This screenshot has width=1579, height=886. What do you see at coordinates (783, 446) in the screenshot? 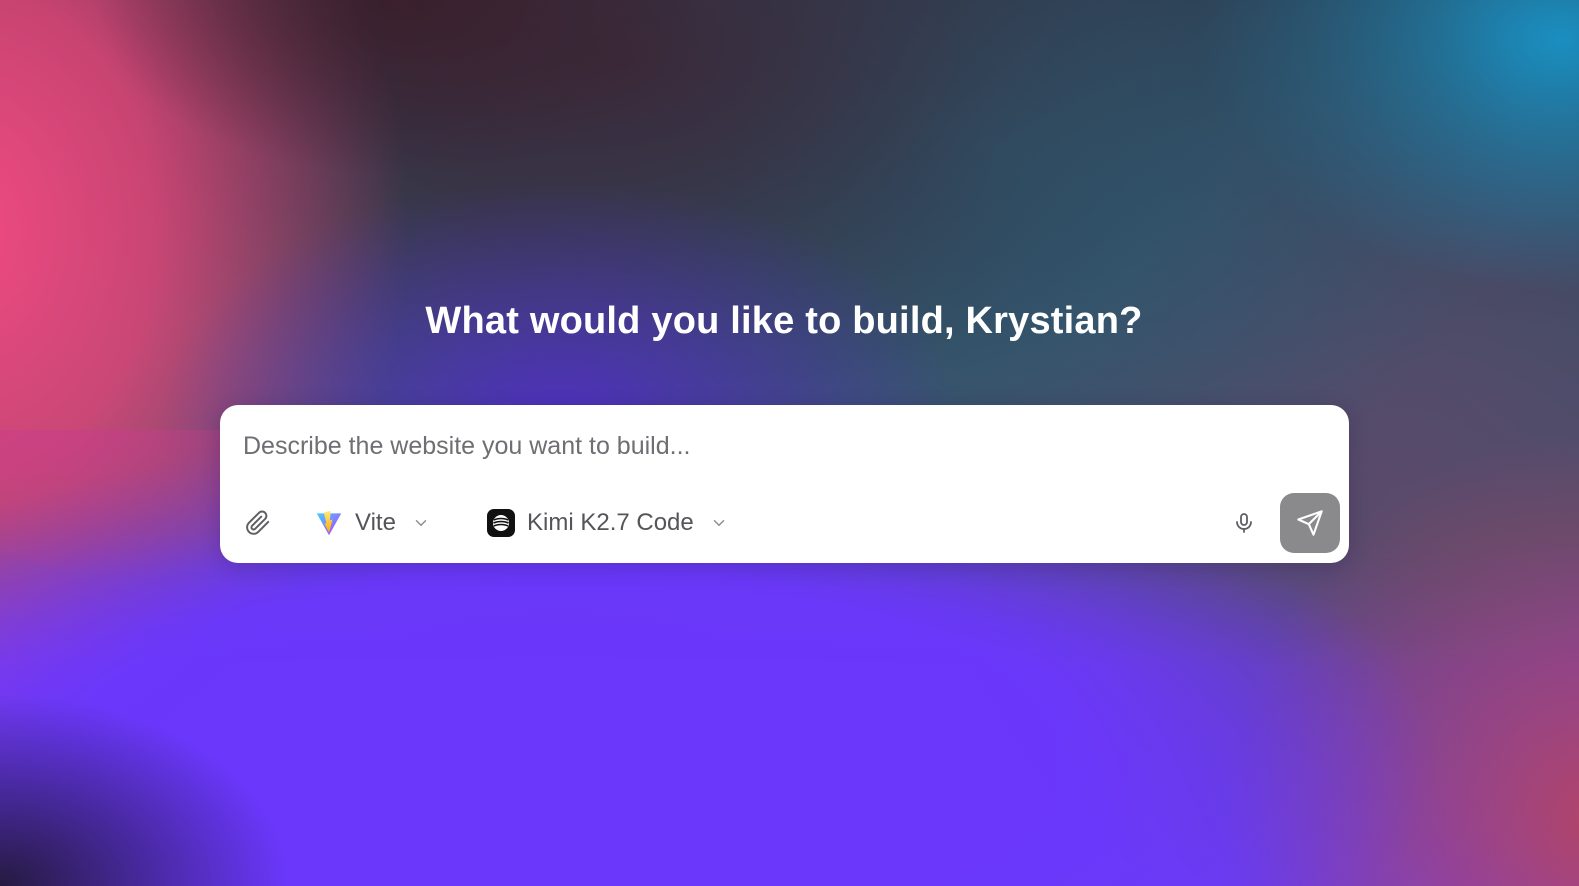
I see `prompt-input` at bounding box center [783, 446].